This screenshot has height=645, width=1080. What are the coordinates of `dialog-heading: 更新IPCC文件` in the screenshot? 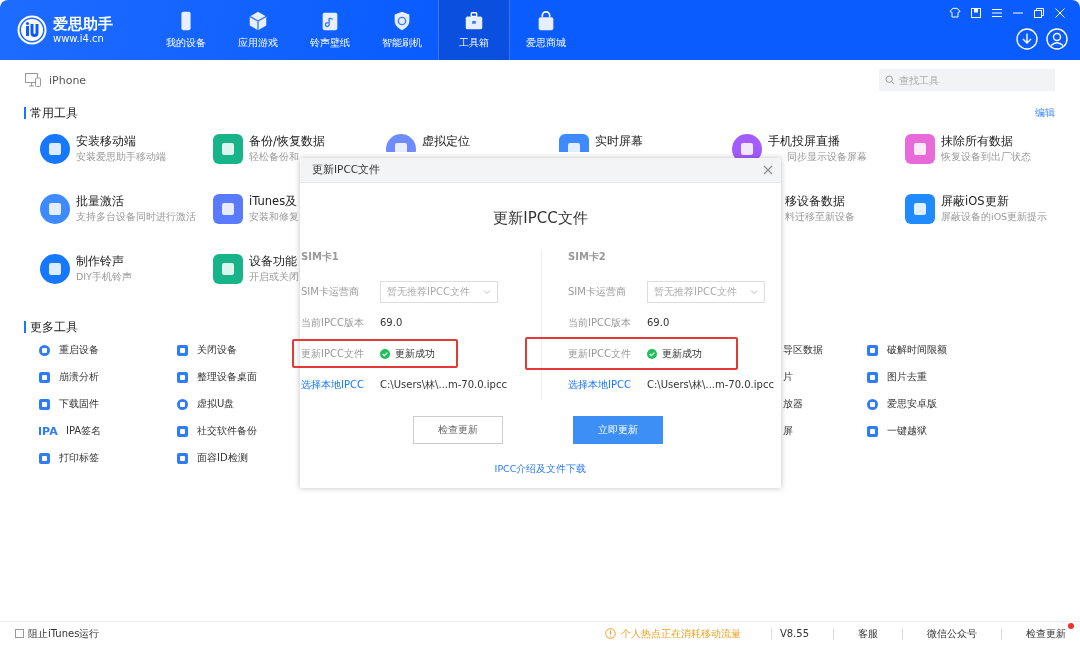 It's located at (540, 218).